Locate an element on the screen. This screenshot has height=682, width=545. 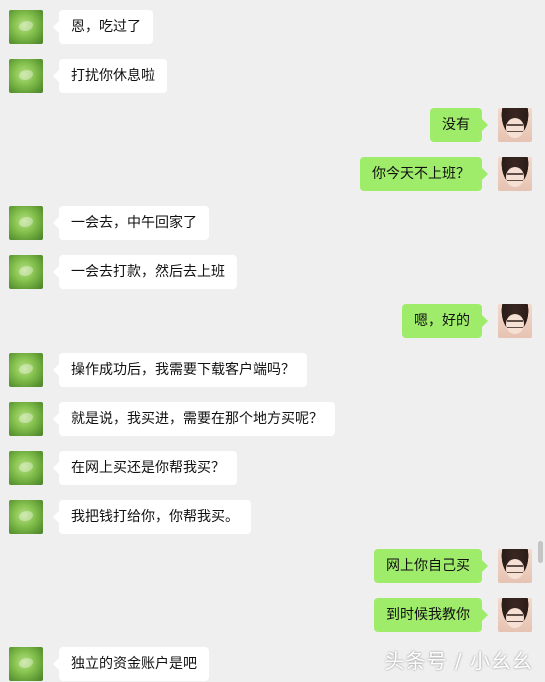
incoming-message: 操作成功后，我需要下载客户端吗？ is located at coordinates (180, 370).